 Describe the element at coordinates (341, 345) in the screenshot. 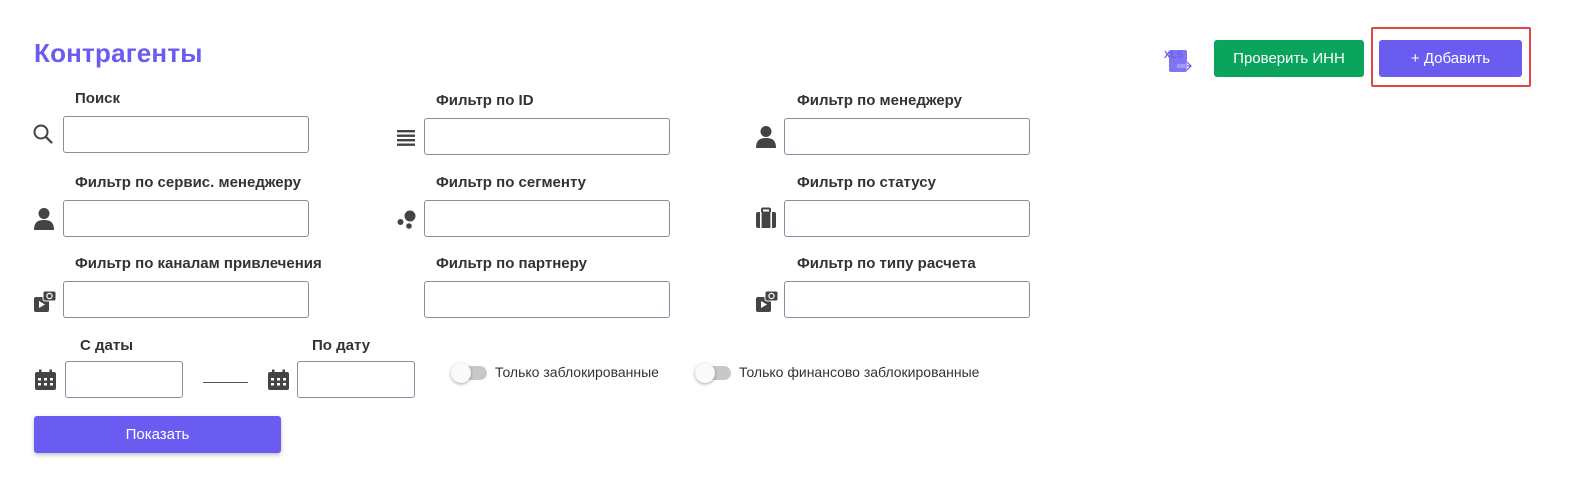

I see `date-to-label: По дату` at that location.